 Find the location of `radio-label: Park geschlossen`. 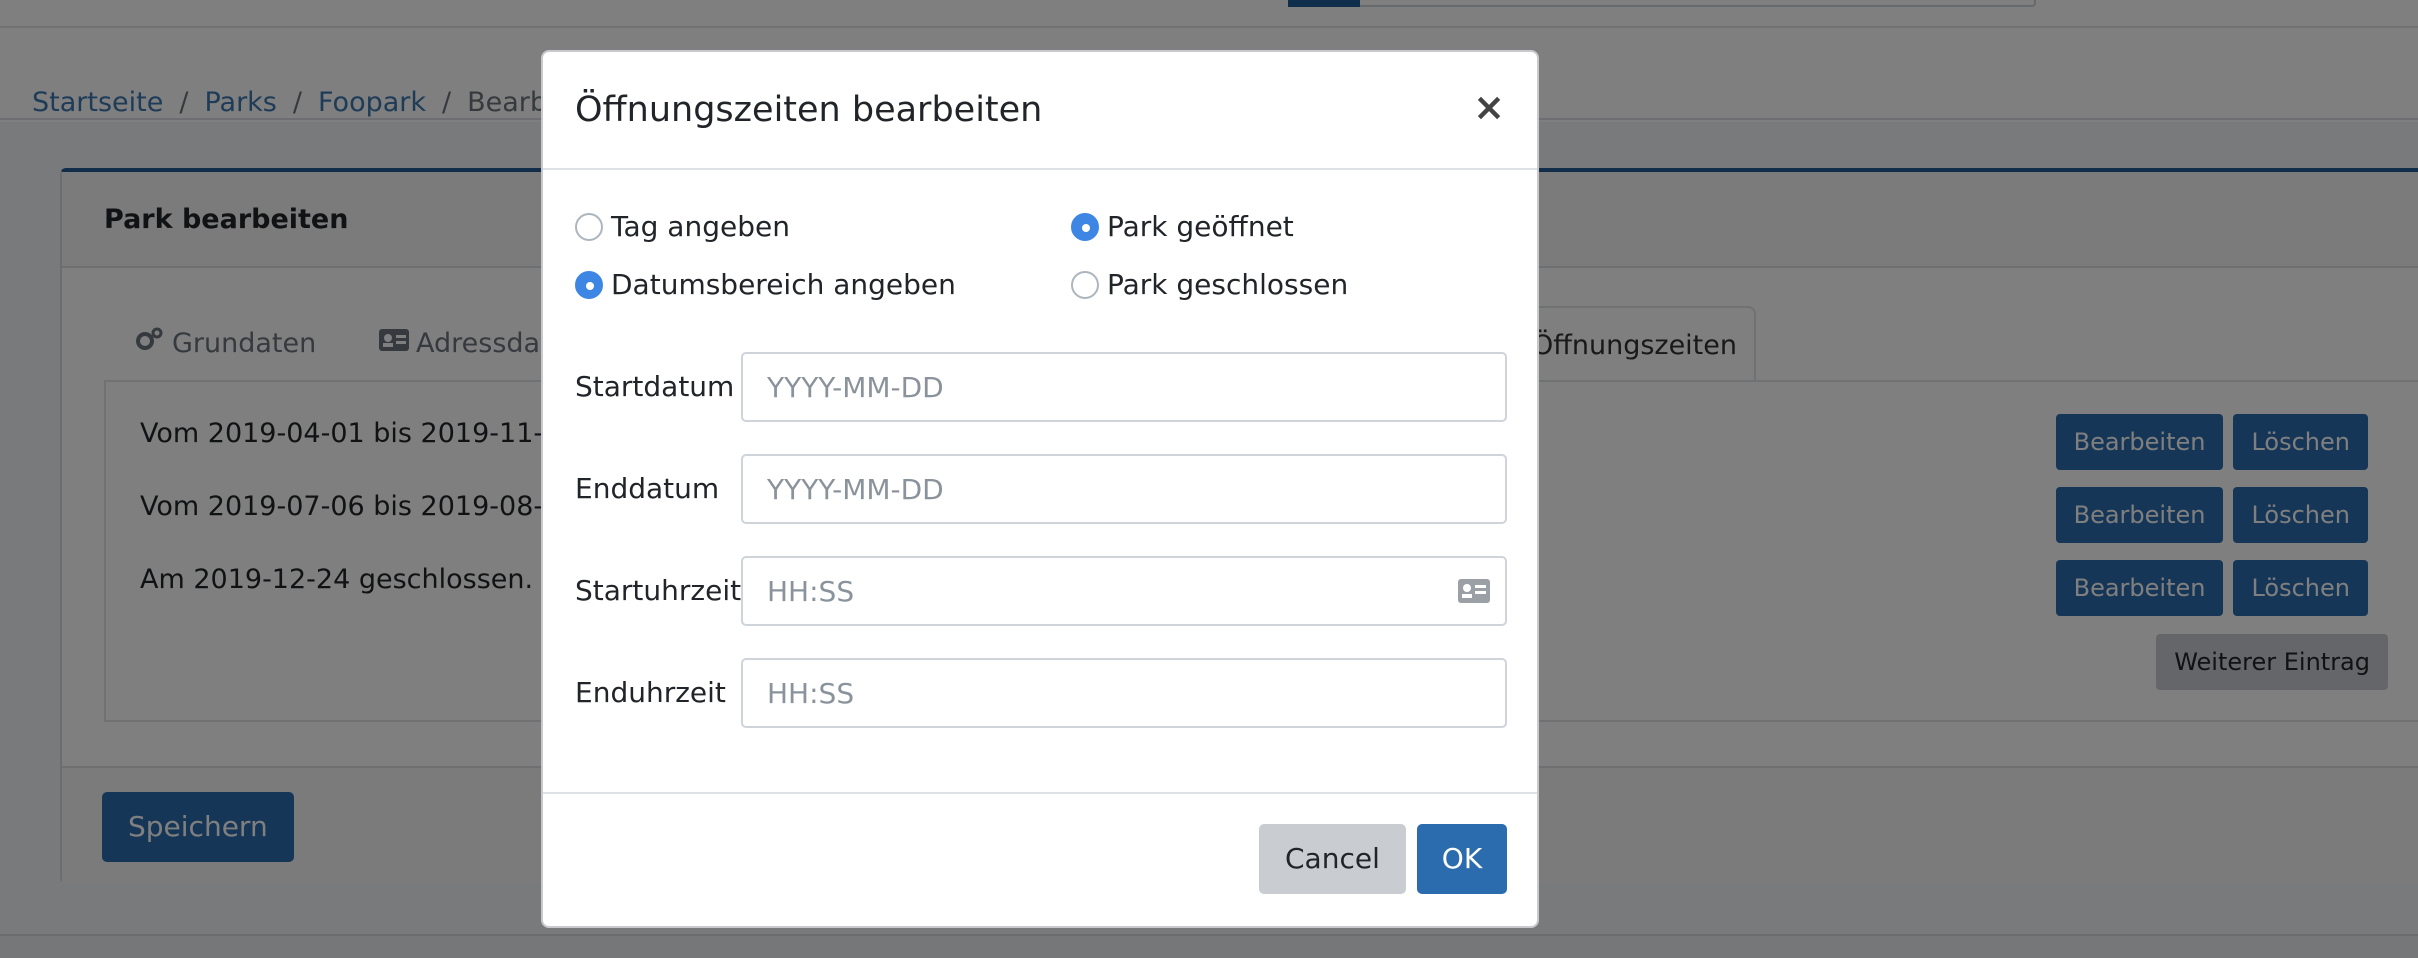

radio-label: Park geschlossen is located at coordinates (1228, 284).